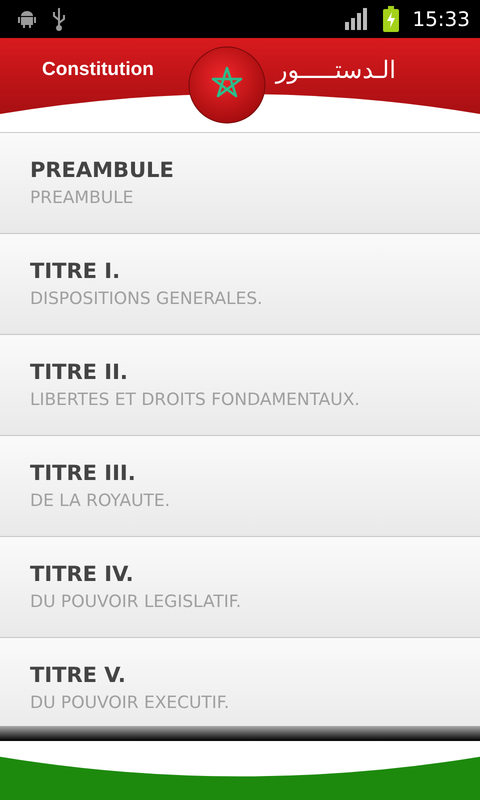 The image size is (480, 800). I want to click on item-title: PREAMBULE, so click(102, 170).